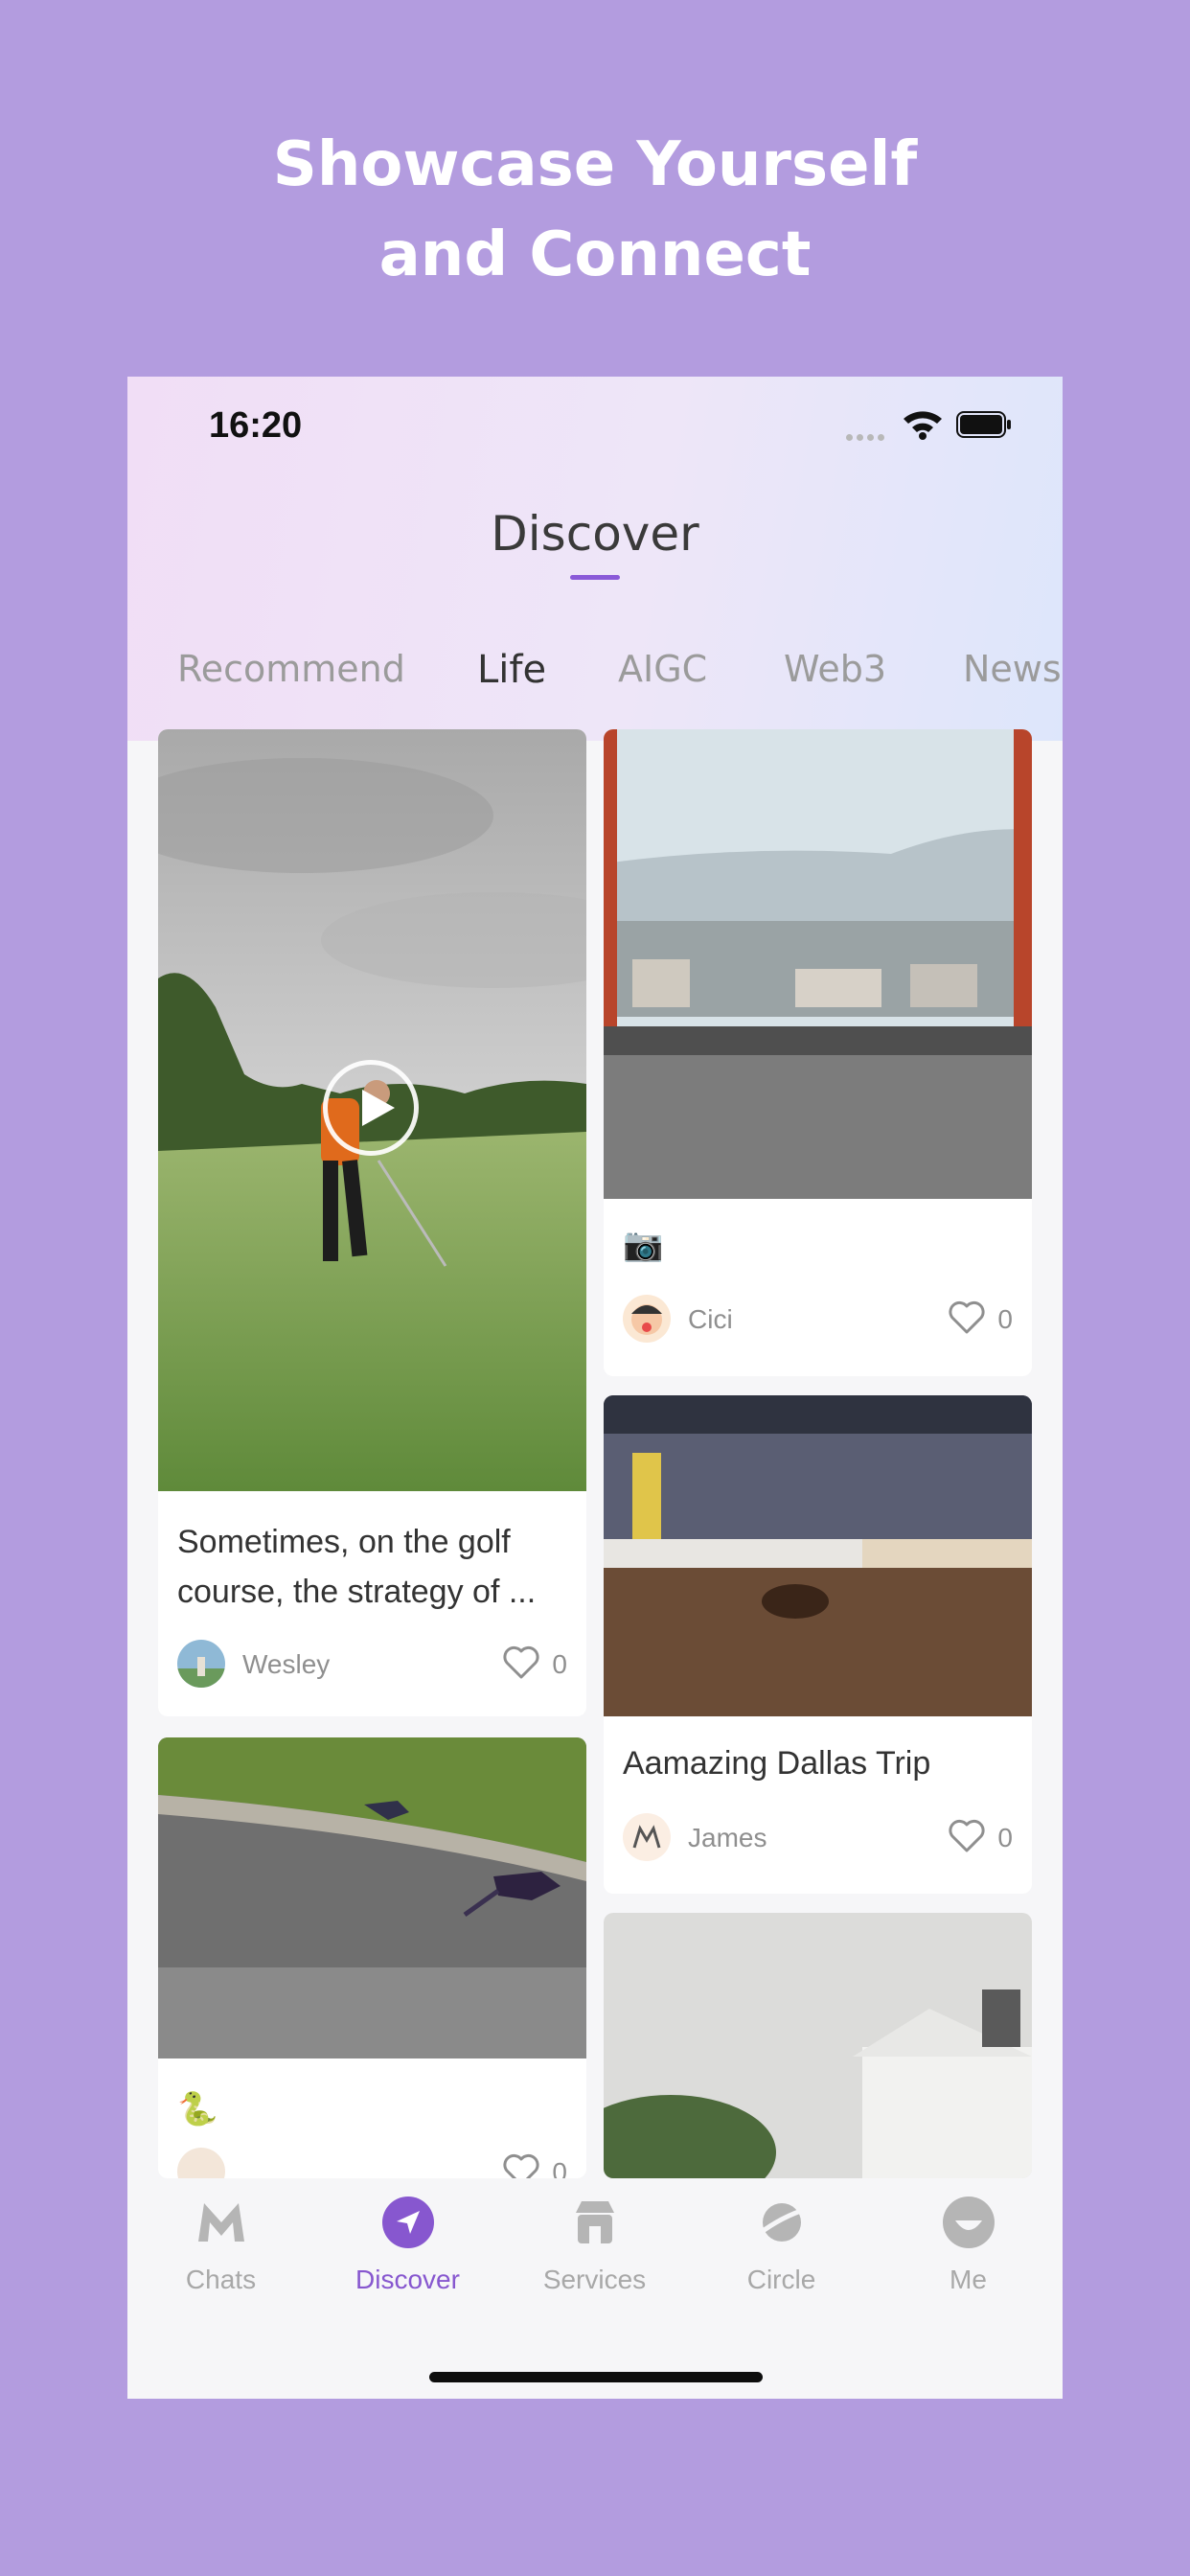 The width and height of the screenshot is (1190, 2576). I want to click on post-card-dallas: Aamazing Dallas Trip James 0, so click(818, 1644).